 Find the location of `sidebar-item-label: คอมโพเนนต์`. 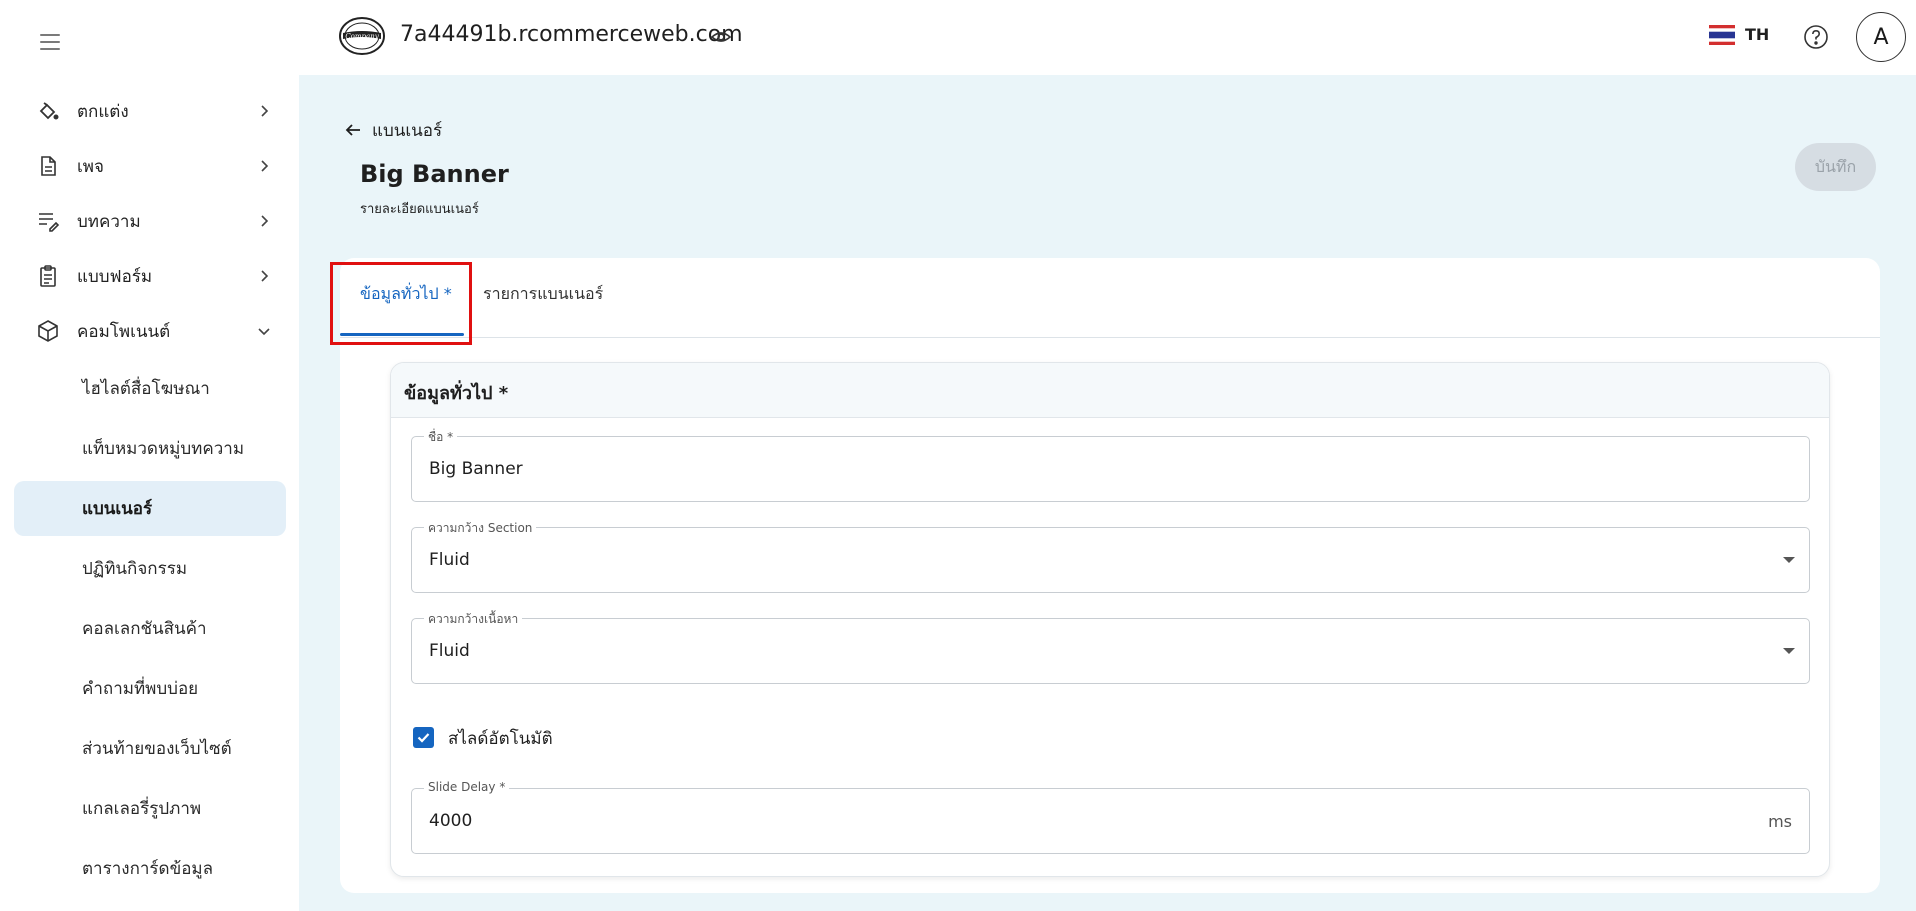

sidebar-item-label: คอมโพเนนต์ is located at coordinates (124, 331).